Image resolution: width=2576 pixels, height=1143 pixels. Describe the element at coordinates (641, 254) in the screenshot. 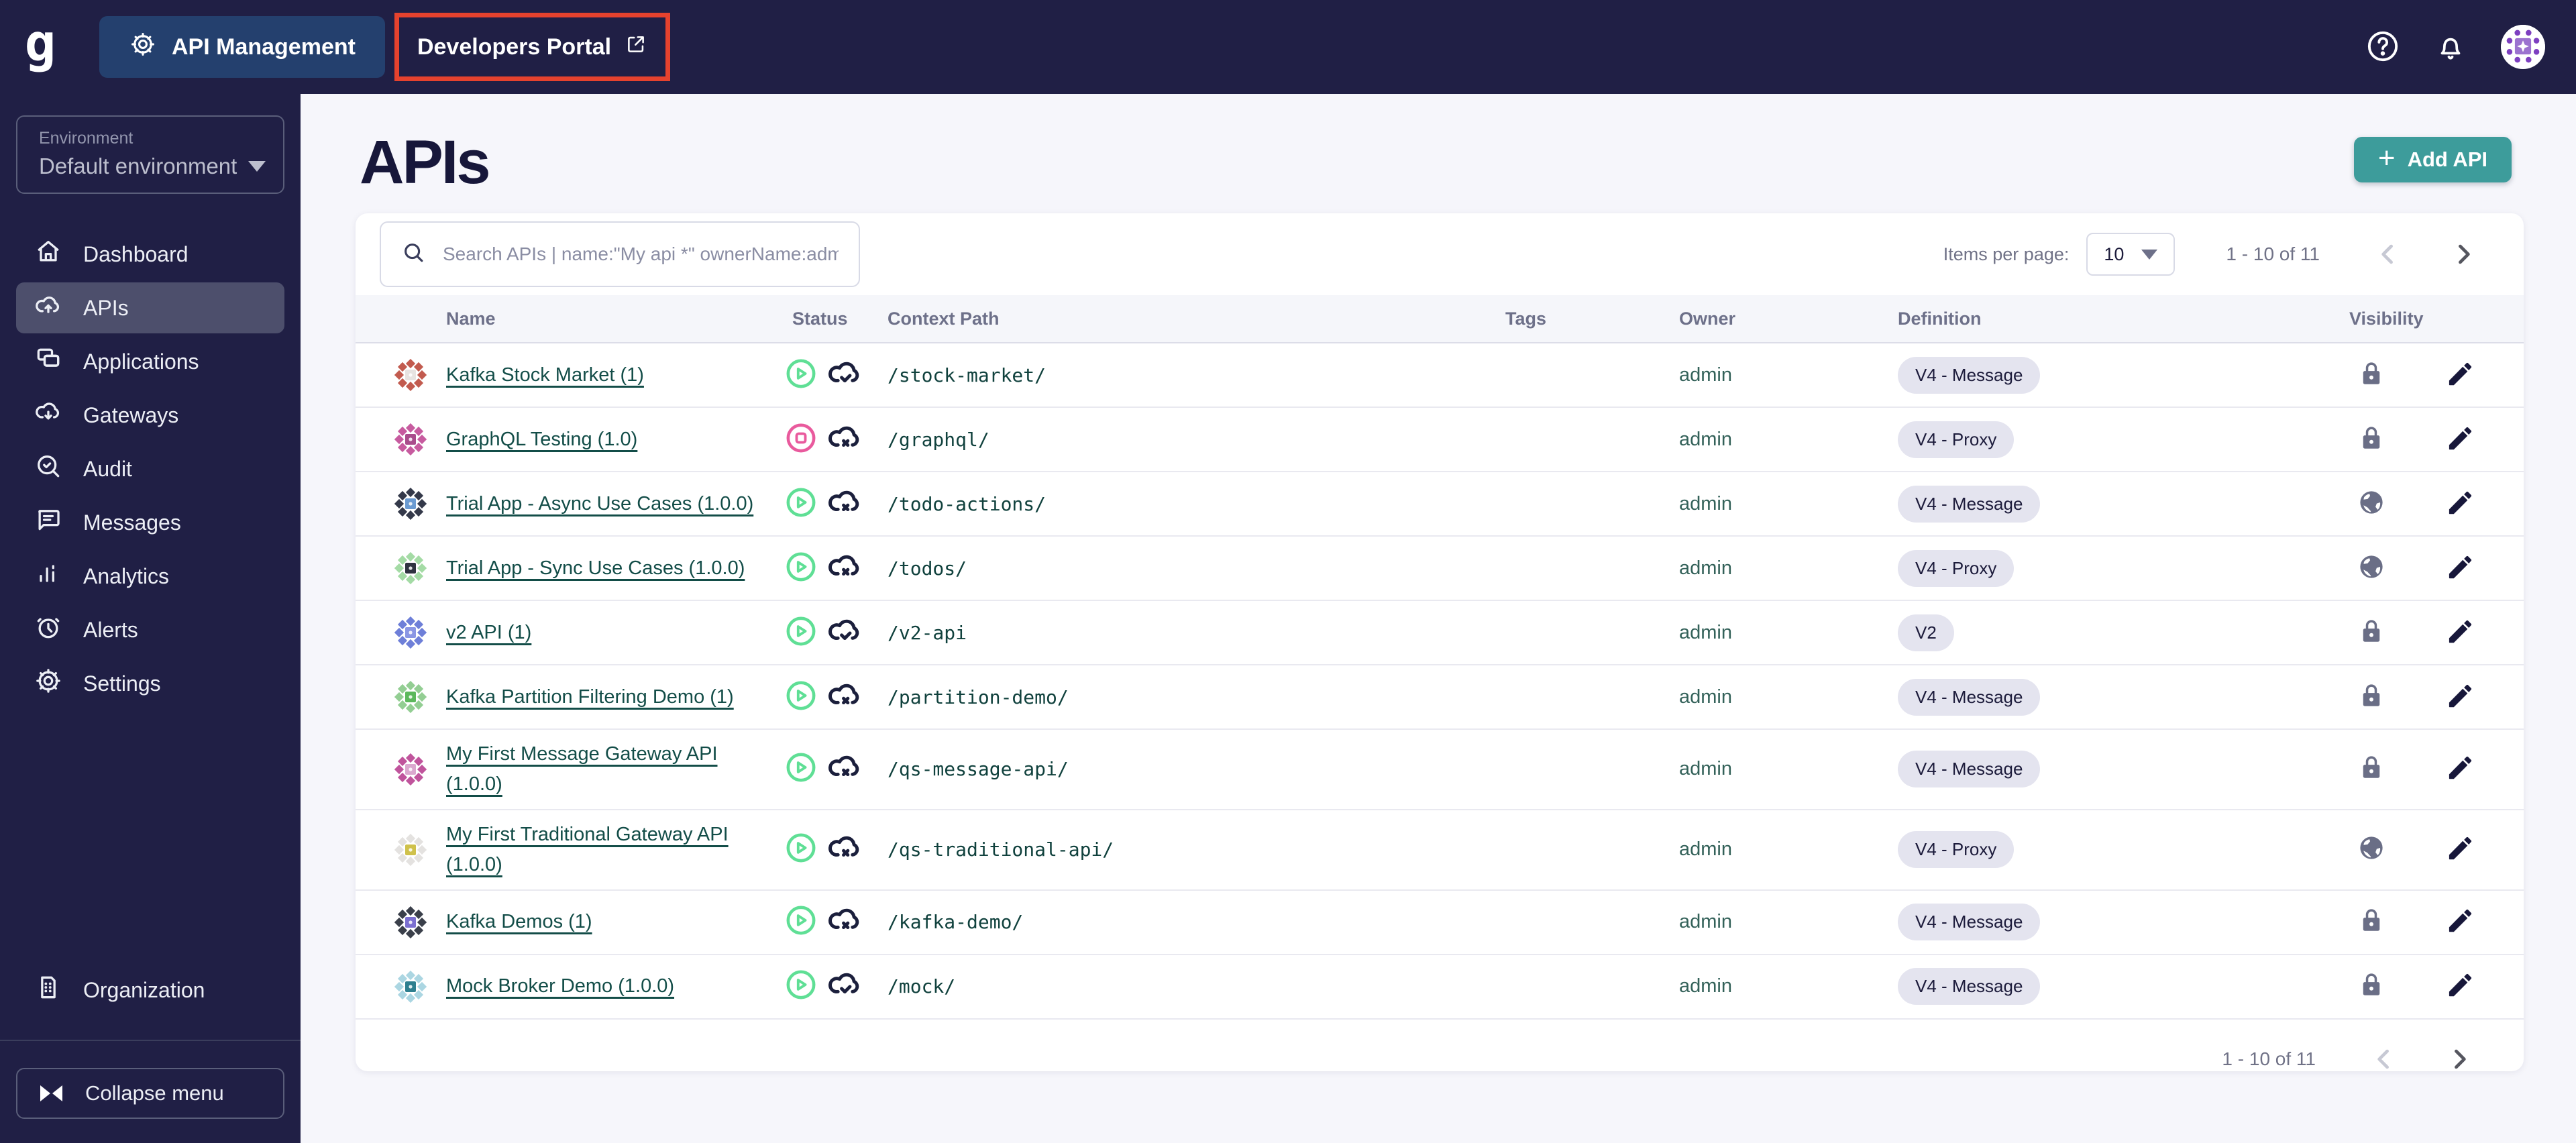

I see `search-input` at that location.